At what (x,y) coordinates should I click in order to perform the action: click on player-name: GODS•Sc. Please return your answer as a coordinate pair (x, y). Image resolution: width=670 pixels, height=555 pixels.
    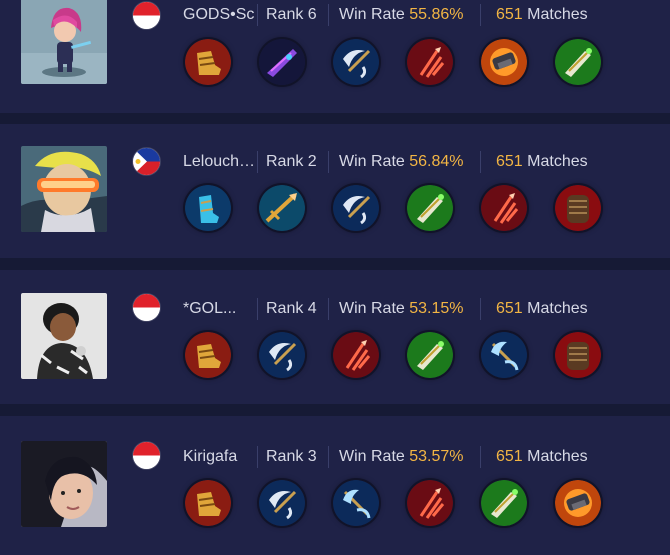
    Looking at the image, I should click on (219, 15).